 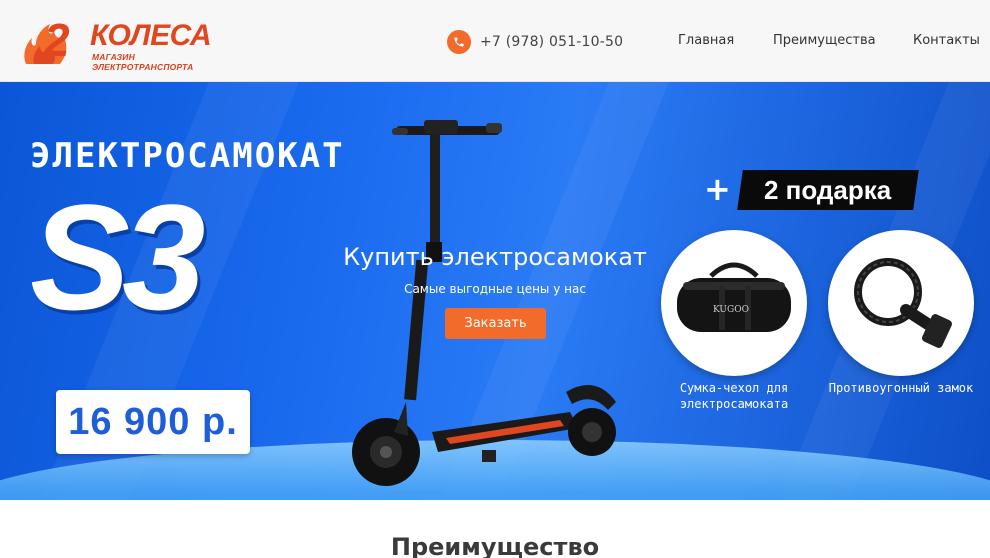 What do you see at coordinates (717, 189) in the screenshot?
I see `plus-icon: +` at bounding box center [717, 189].